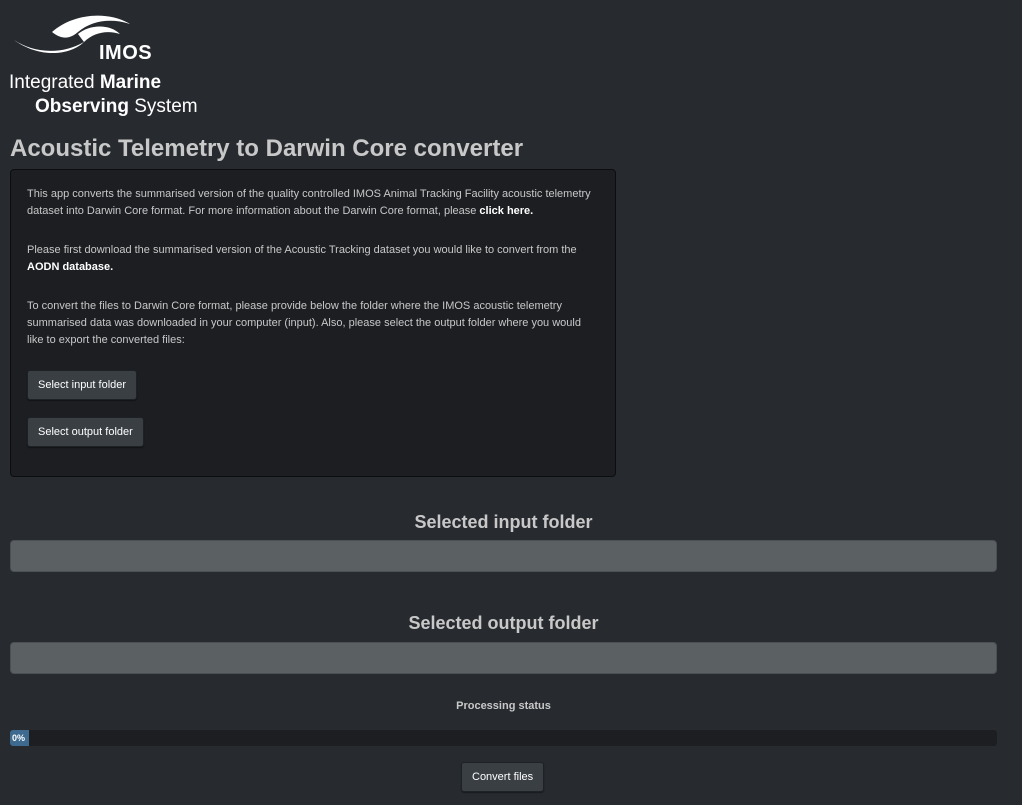  Describe the element at coordinates (503, 658) in the screenshot. I see `output-folder-display` at that location.